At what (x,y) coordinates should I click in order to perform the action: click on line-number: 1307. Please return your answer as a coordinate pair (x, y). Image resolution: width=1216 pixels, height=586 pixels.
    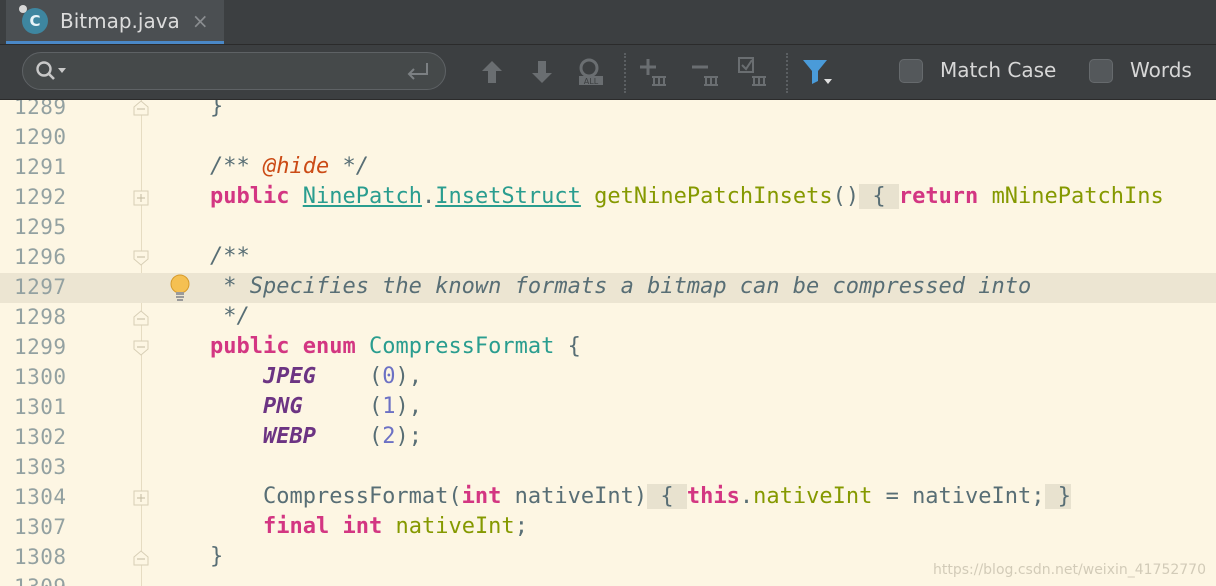
    Looking at the image, I should click on (40, 527).